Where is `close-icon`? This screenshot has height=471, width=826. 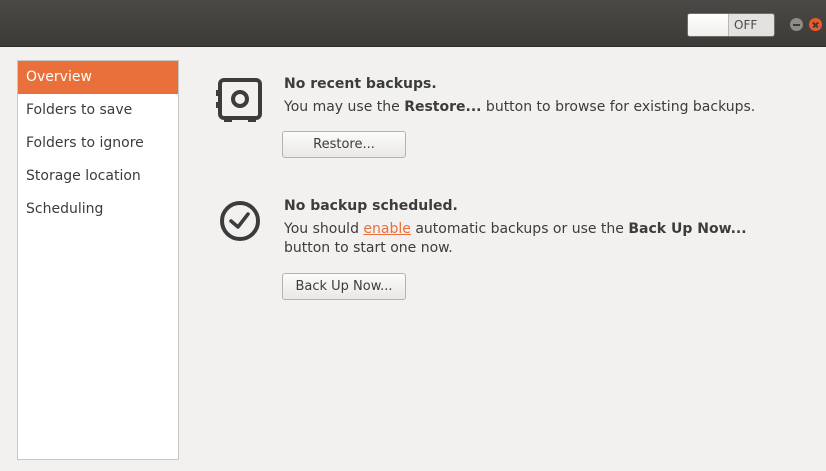 close-icon is located at coordinates (815, 24).